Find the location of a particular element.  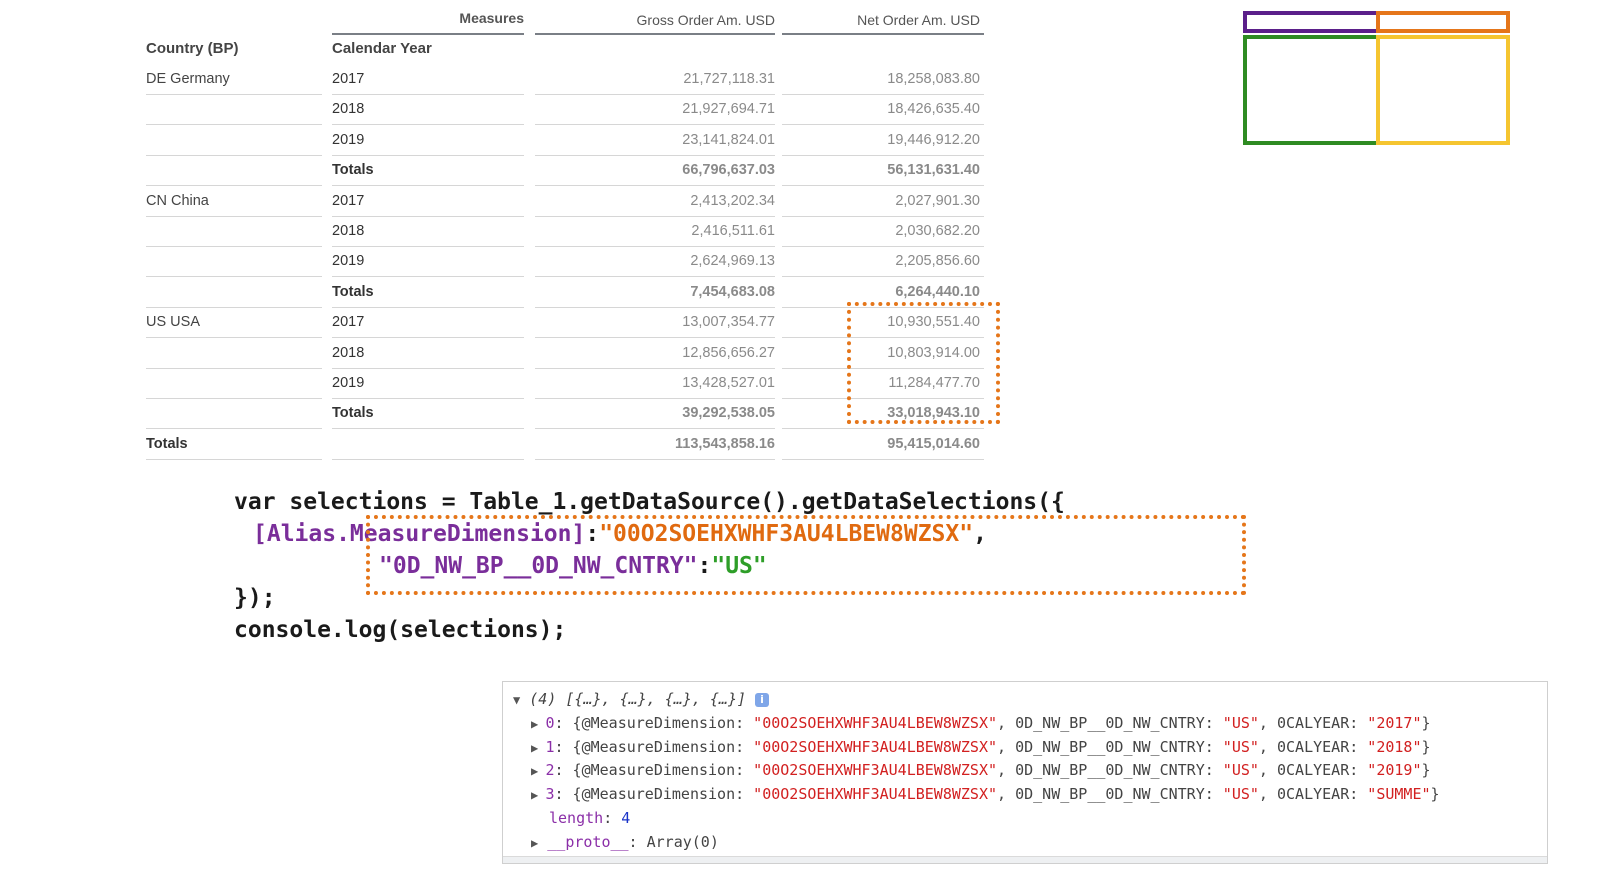

gross-cell: 2,624,969.13 is located at coordinates (732, 261).